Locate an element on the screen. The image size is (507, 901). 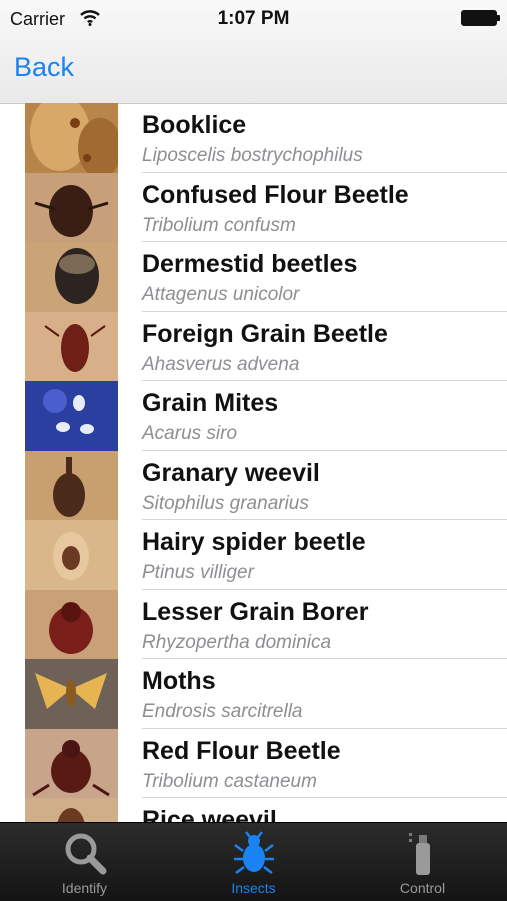
insect-name: Lesser Grain Borer is located at coordinates (255, 611).